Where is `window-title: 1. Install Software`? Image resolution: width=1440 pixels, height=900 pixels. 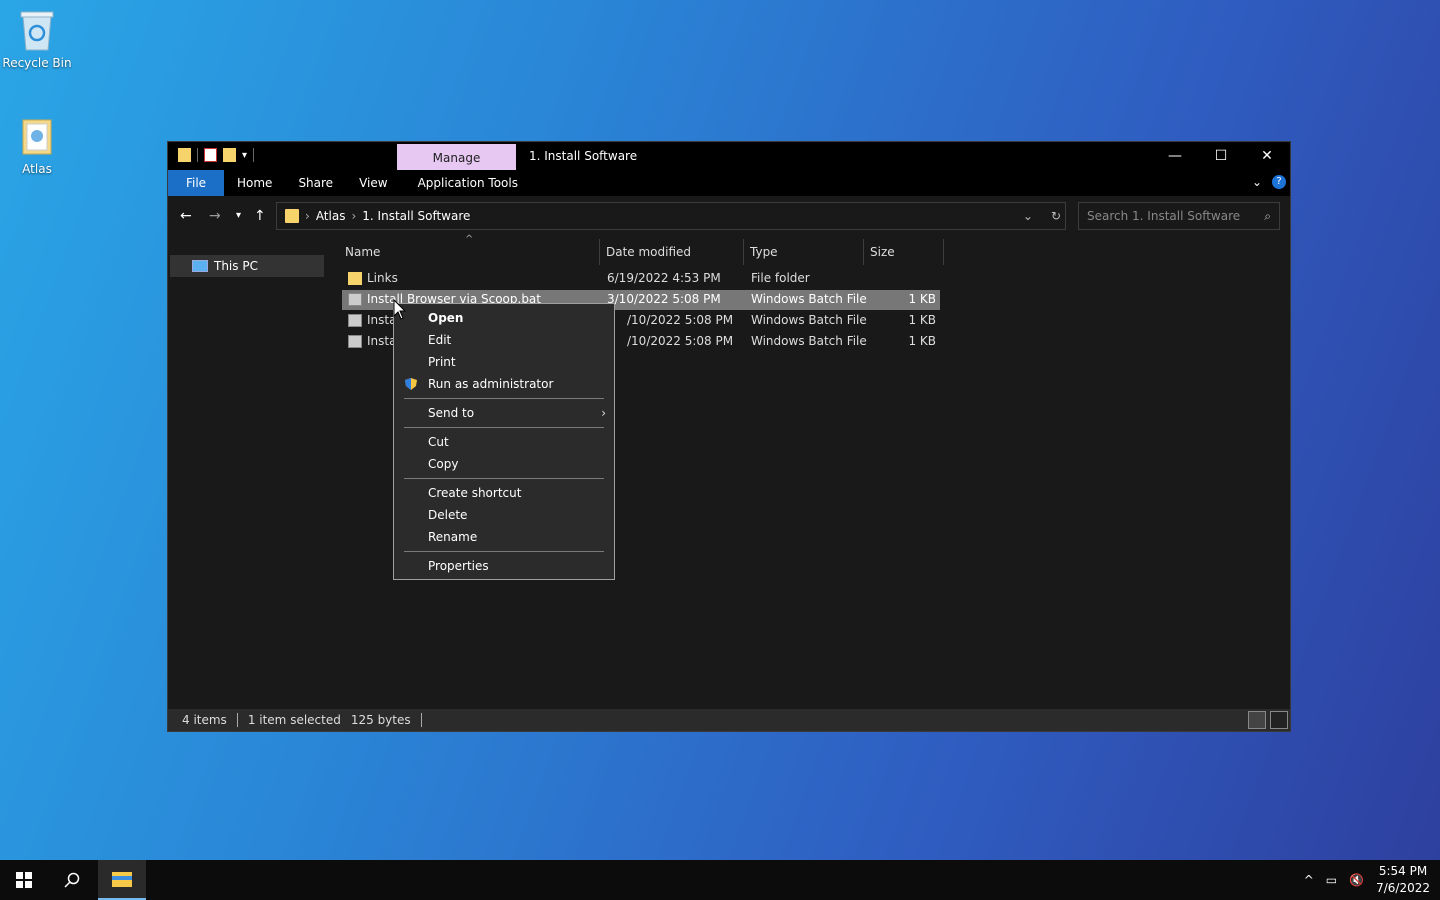 window-title: 1. Install Software is located at coordinates (583, 156).